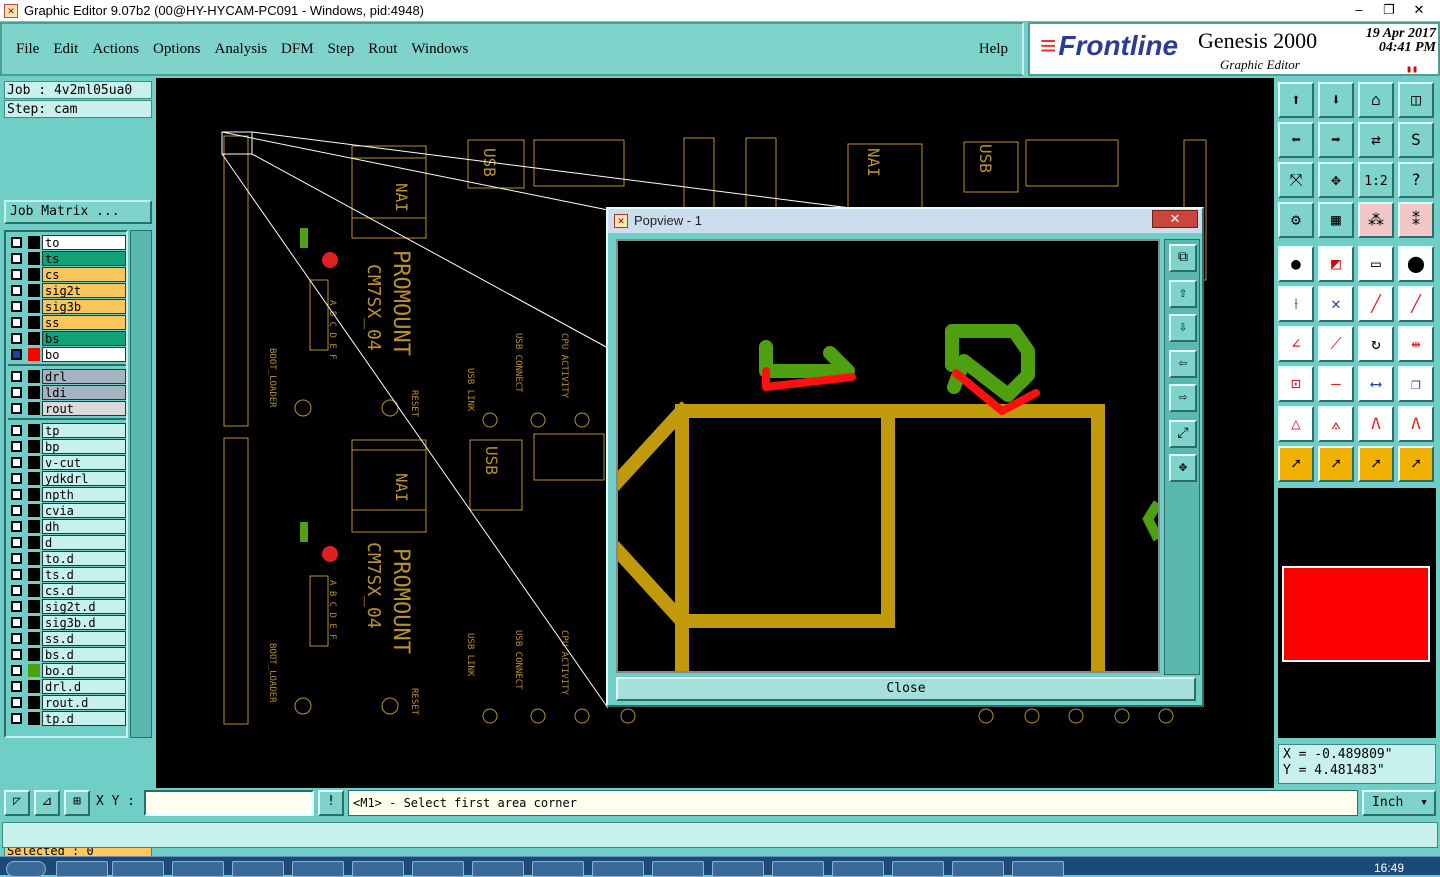 This screenshot has height=877, width=1440. I want to click on tool-hline-button: —, so click(1336, 384).